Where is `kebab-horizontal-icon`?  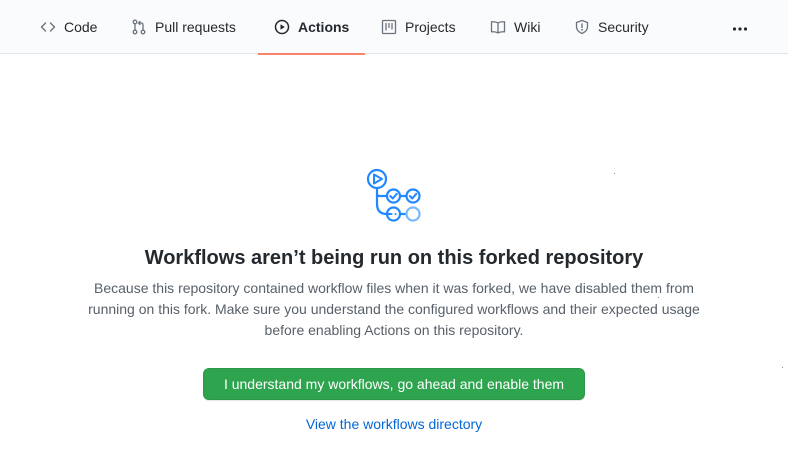
kebab-horizontal-icon is located at coordinates (740, 29).